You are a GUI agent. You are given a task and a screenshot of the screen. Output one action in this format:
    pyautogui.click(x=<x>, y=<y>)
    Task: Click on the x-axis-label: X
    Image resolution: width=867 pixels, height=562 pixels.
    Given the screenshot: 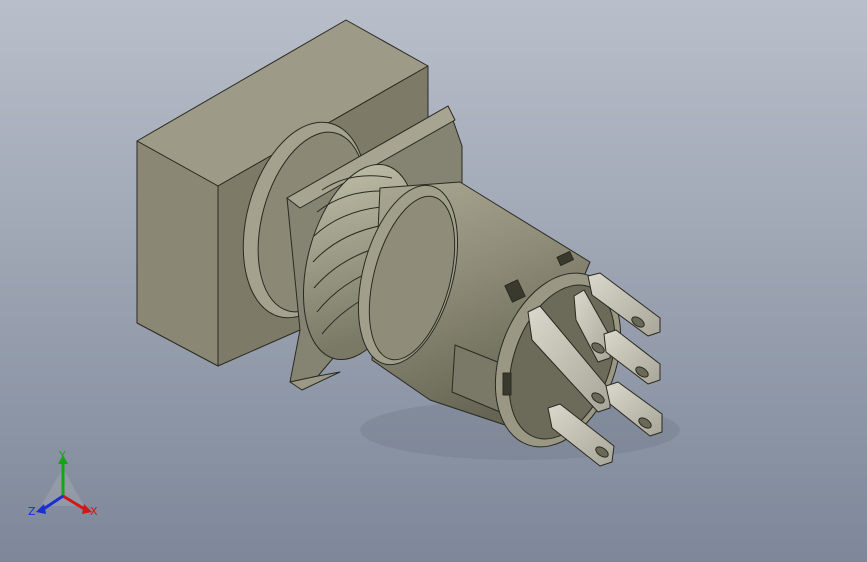 What is the action you would take?
    pyautogui.click(x=94, y=511)
    